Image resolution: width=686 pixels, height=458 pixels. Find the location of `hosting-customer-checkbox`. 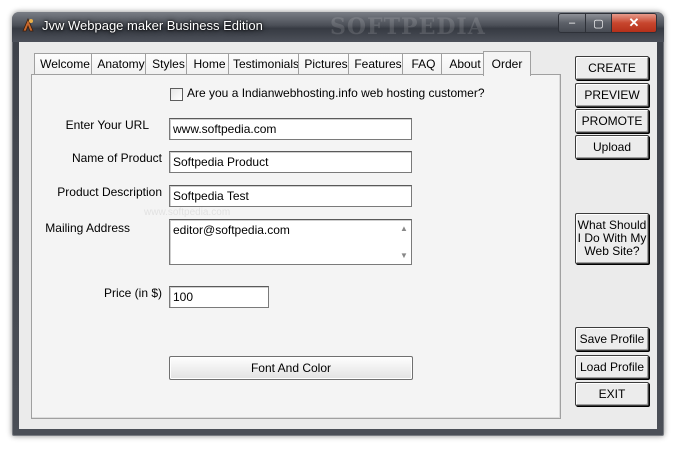

hosting-customer-checkbox is located at coordinates (176, 94).